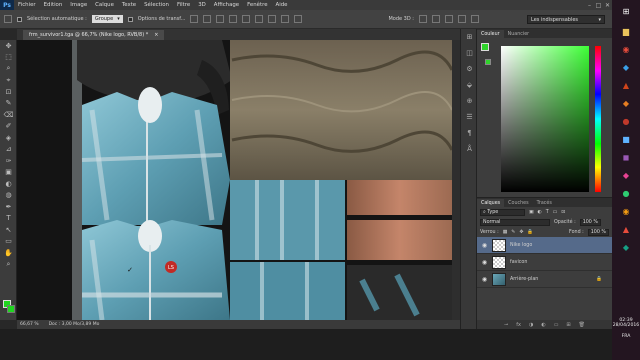 The image size is (640, 360). I want to click on styles-icon: ⊕, so click(469, 101).